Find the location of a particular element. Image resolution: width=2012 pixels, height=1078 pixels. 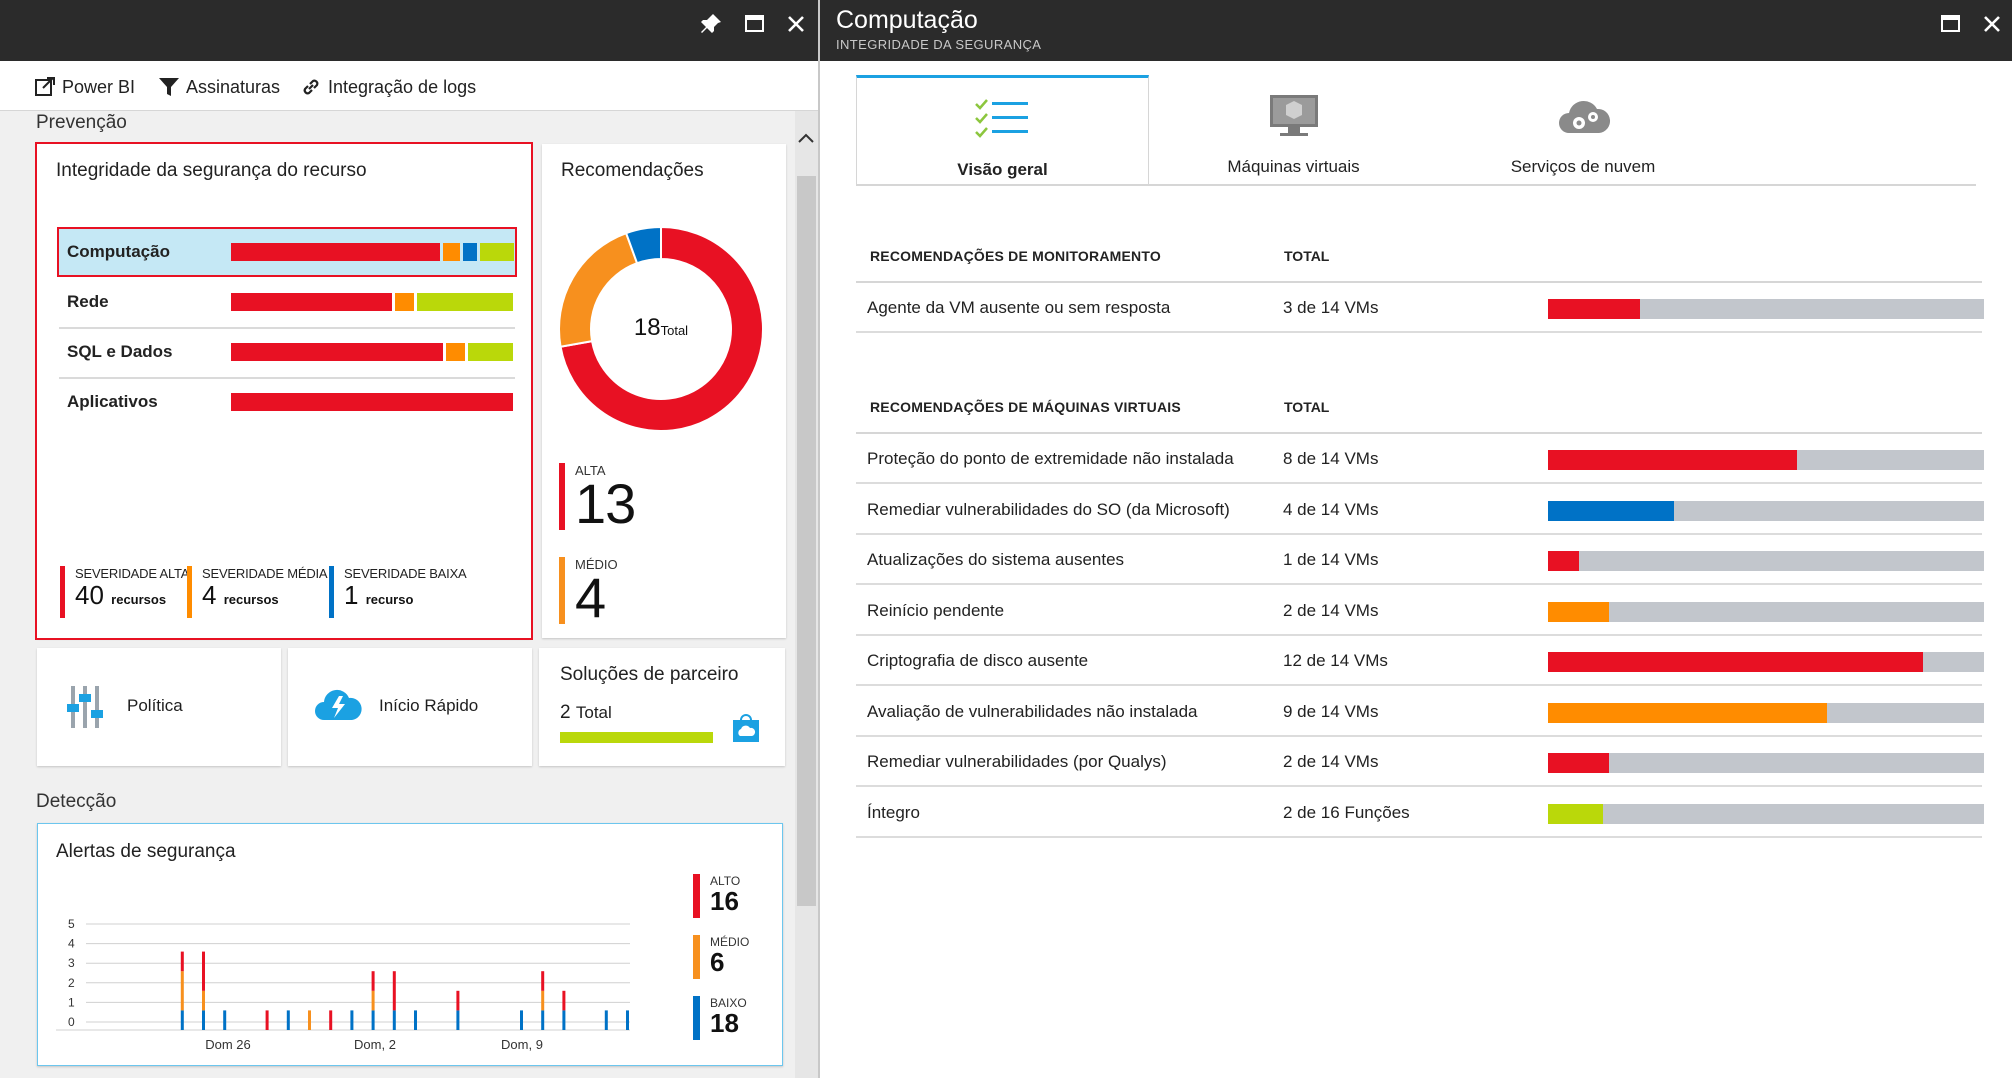

recommendation-total: 9 de 14 VMs is located at coordinates (1331, 711).